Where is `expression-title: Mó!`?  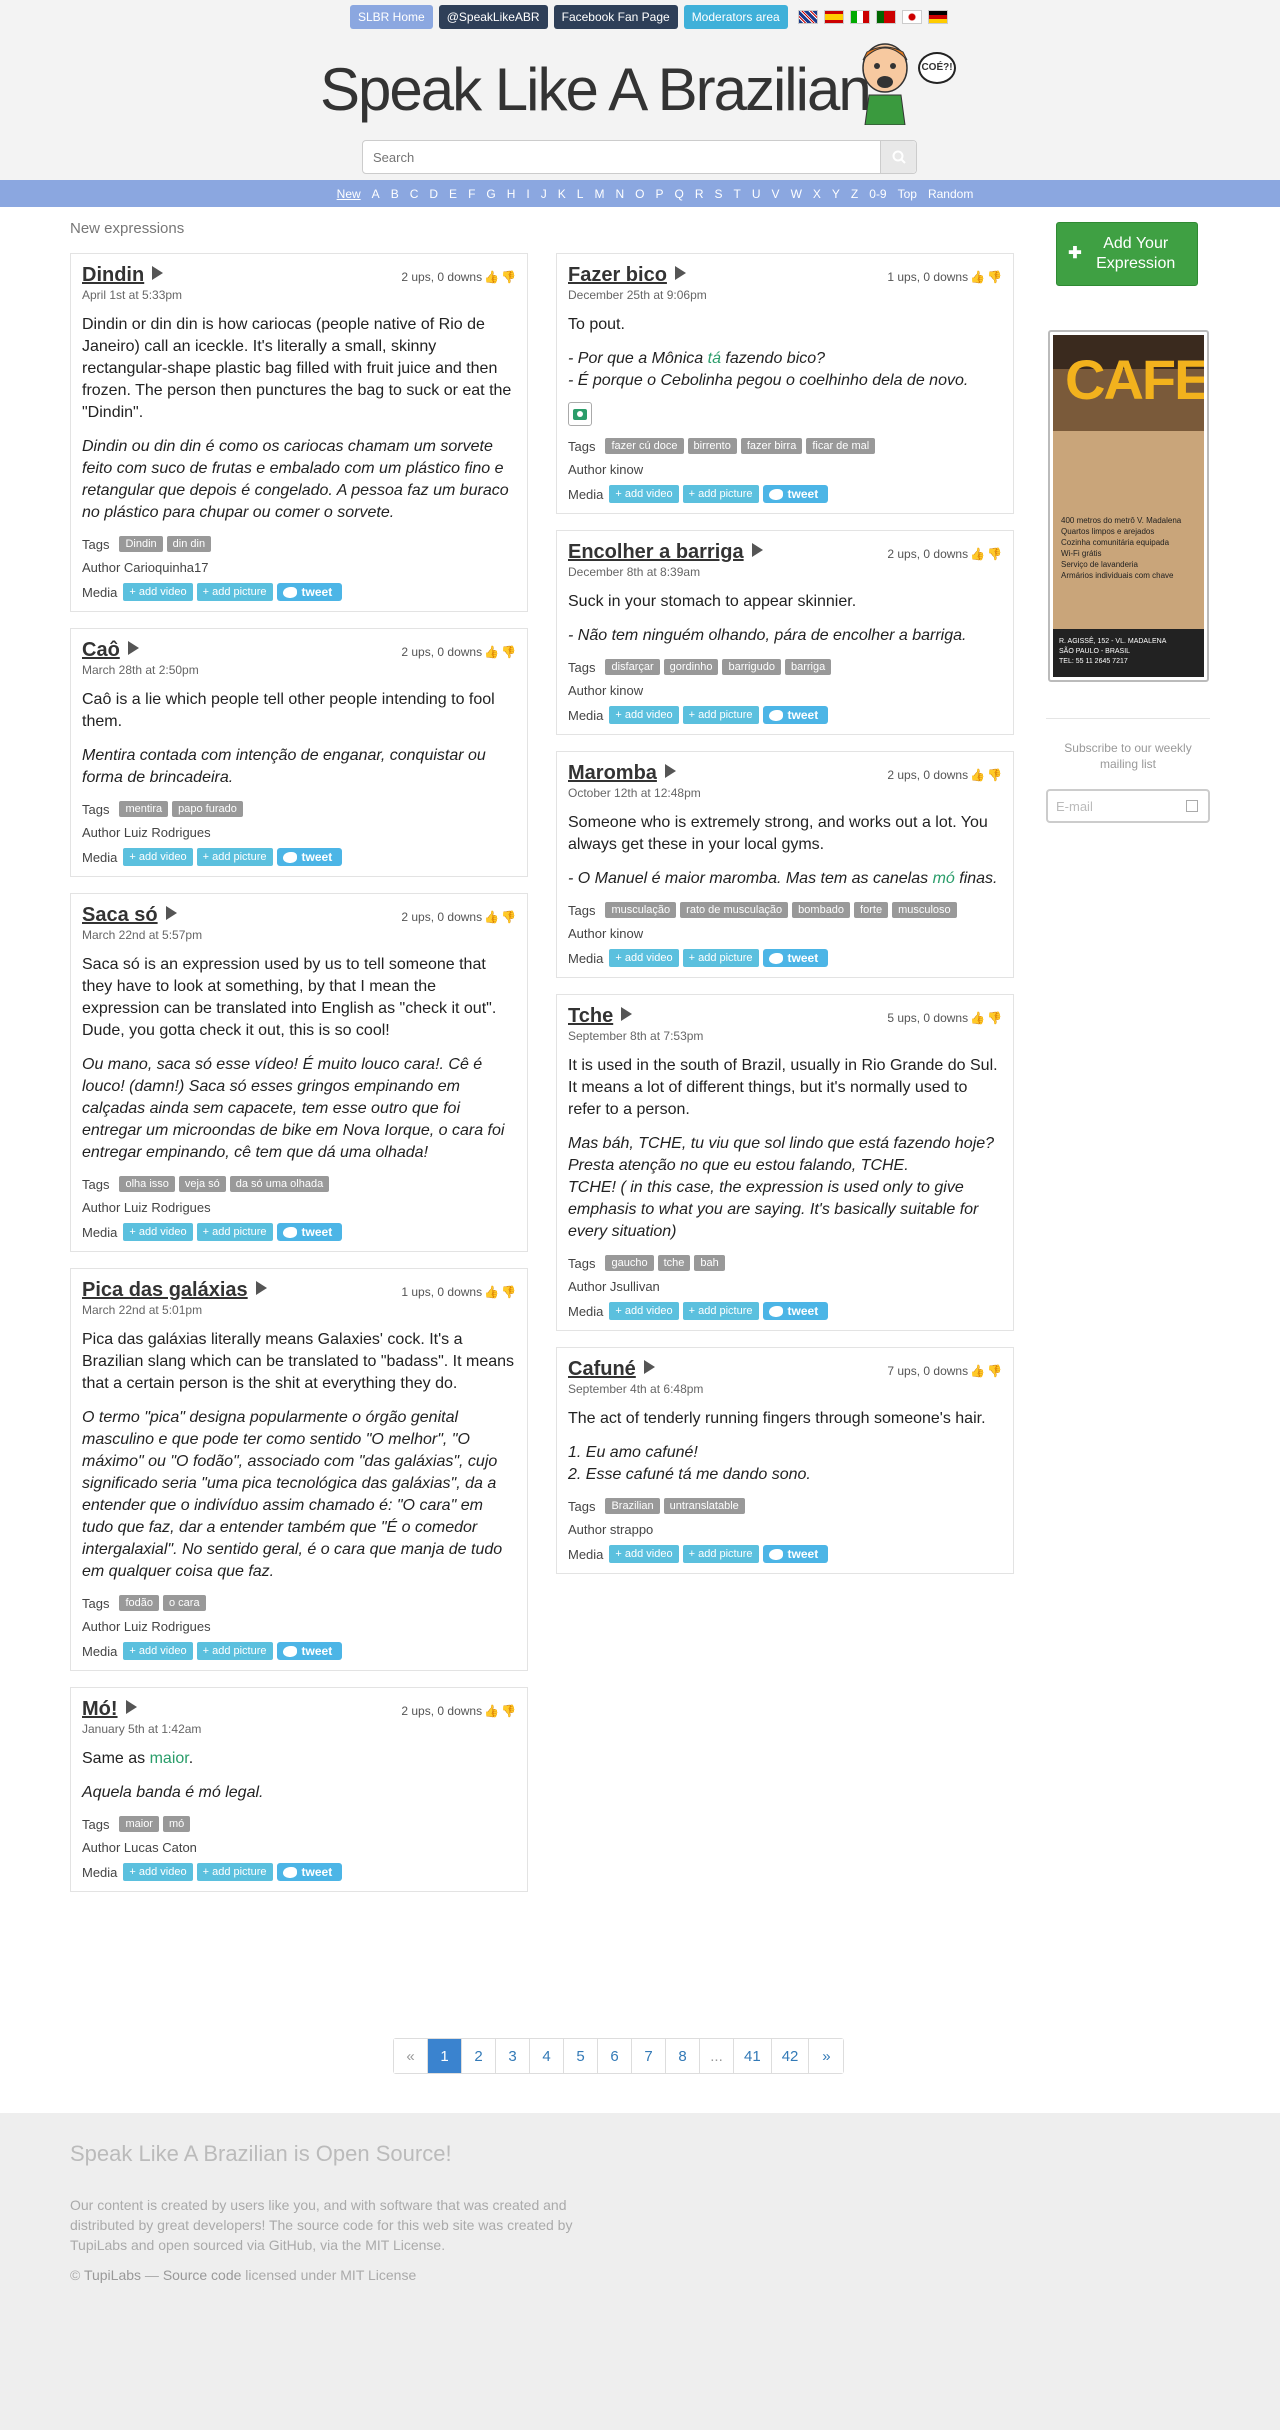
expression-title: Mó! is located at coordinates (100, 1709).